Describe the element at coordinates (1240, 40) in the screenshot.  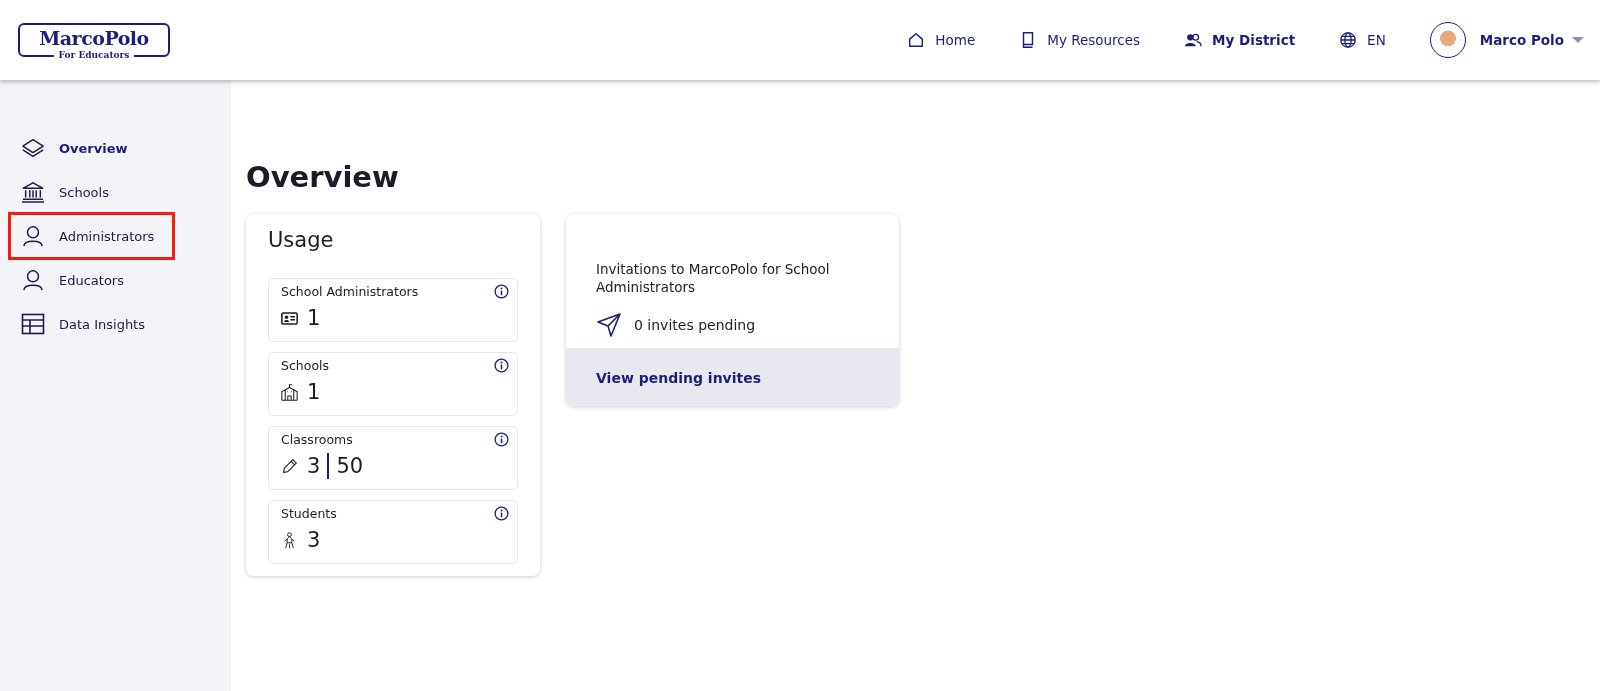
I see `nav-link: My District` at that location.